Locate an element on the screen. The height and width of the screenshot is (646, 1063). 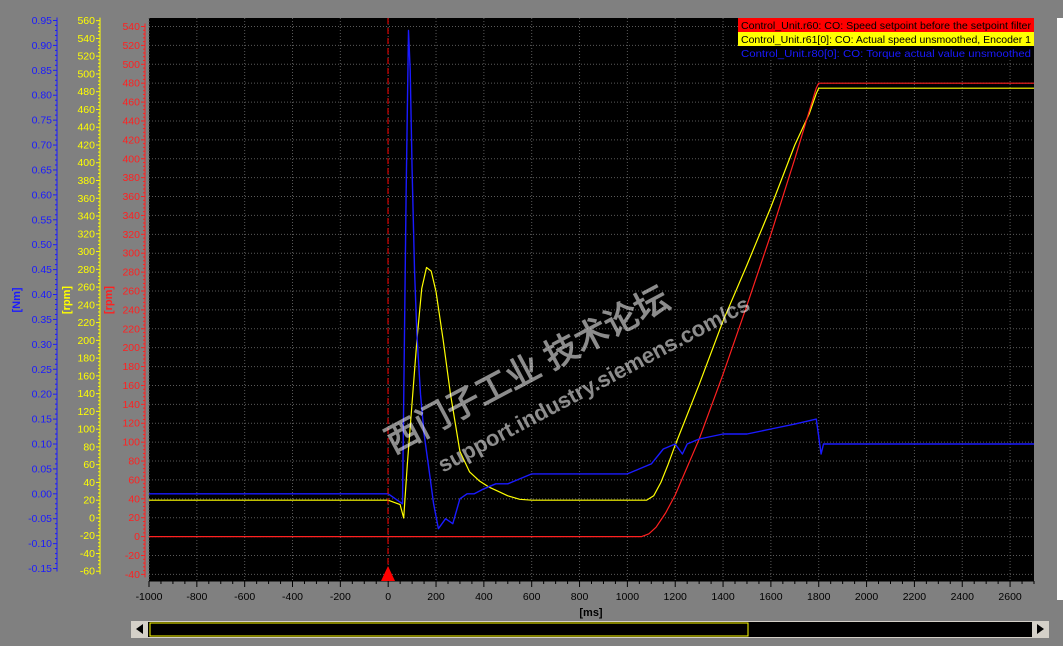
torque-axis-label: [Nm] is located at coordinates (17, 299).